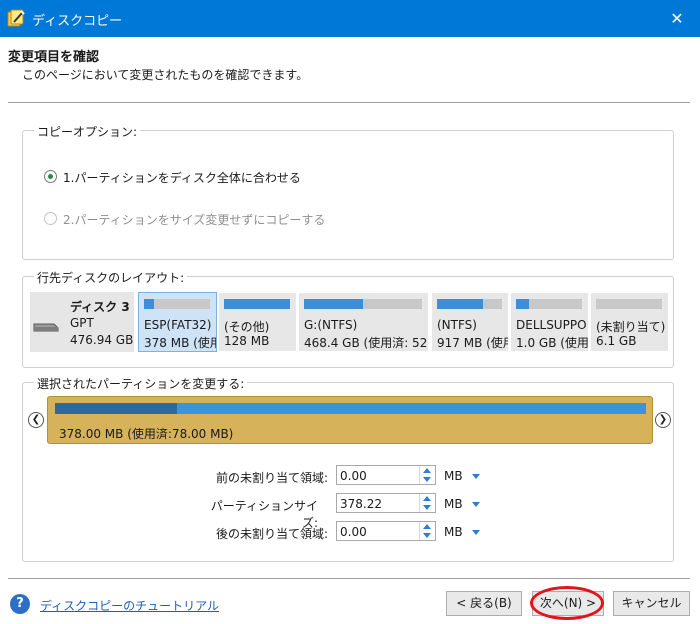  Describe the element at coordinates (54, 57) in the screenshot. I see `page-title: 変更項目を確認` at that location.